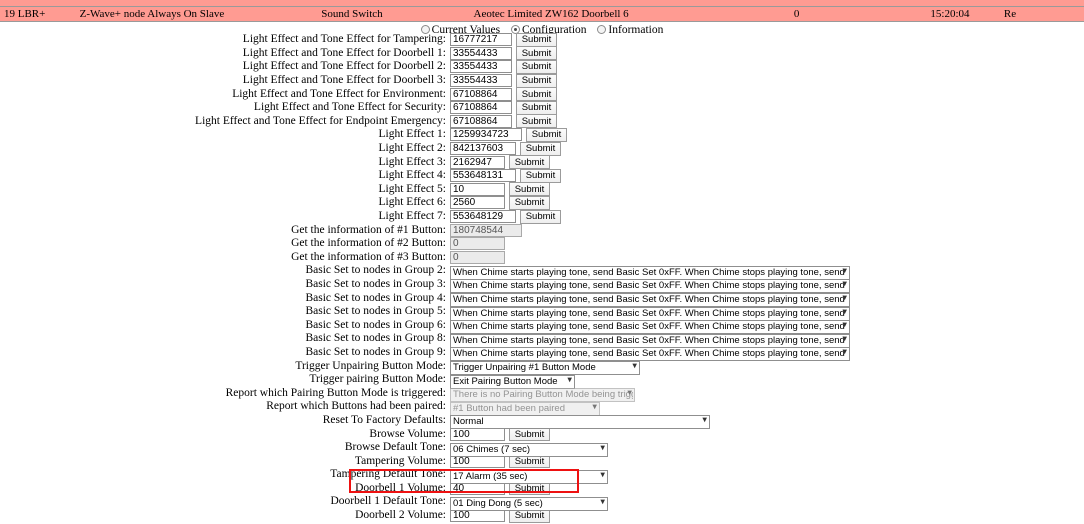 This screenshot has height=524, width=1084. I want to click on field-label: Tampering Default Tone:, so click(388, 474).